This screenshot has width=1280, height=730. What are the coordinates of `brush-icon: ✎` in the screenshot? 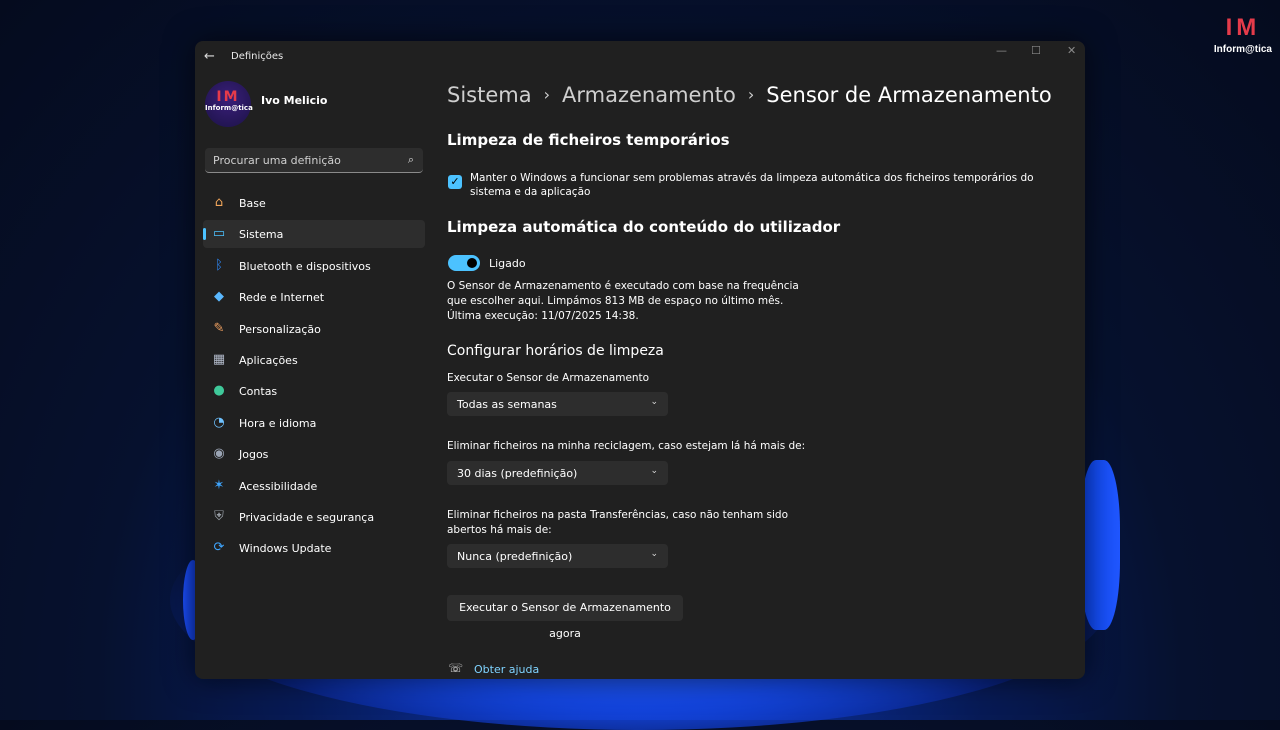 It's located at (219, 328).